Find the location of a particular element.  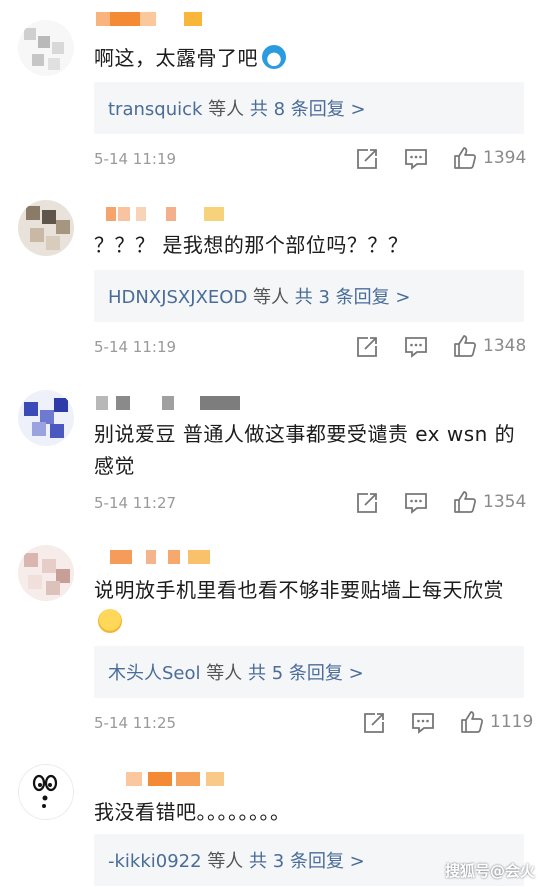

reply-summary: transquick 等人 共 8 条回复 > is located at coordinates (309, 108).